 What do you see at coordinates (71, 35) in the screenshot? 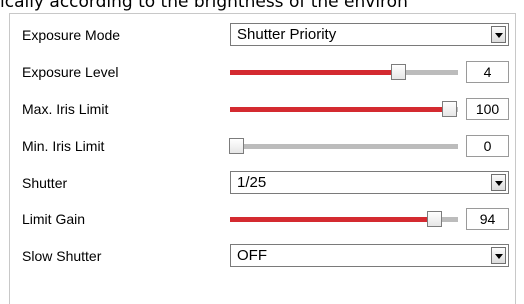
I see `exposure-mode-label: Exposure Mode` at bounding box center [71, 35].